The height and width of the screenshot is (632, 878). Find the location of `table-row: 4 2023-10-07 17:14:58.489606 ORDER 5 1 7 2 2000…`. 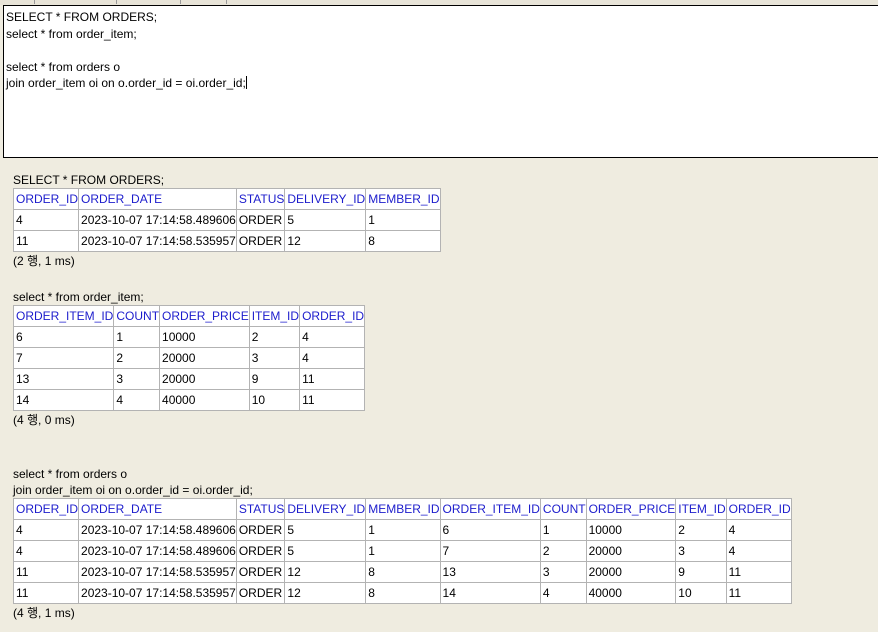

table-row: 4 2023-10-07 17:14:58.489606 ORDER 5 1 7 2 2000… is located at coordinates (402, 551).